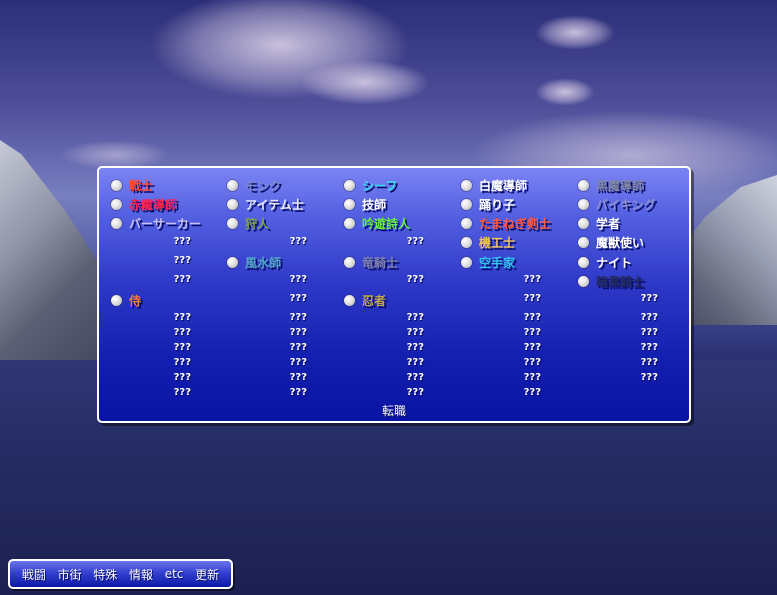  Describe the element at coordinates (257, 224) in the screenshot. I see `job-label: 狩人` at that location.